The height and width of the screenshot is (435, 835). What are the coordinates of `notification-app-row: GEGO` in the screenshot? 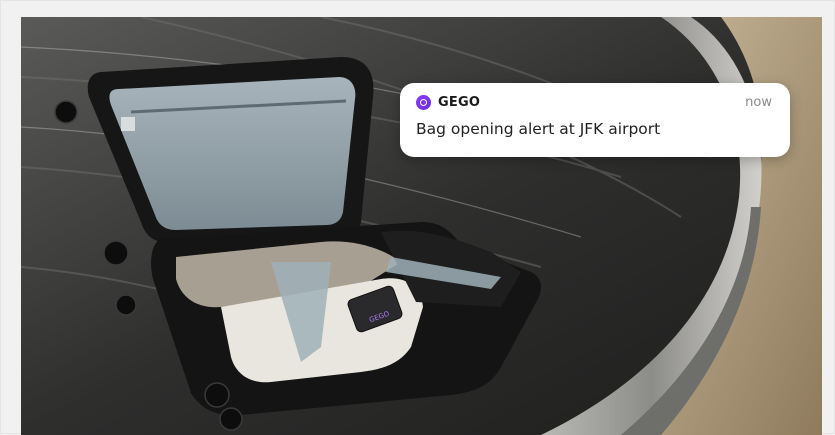 It's located at (448, 102).